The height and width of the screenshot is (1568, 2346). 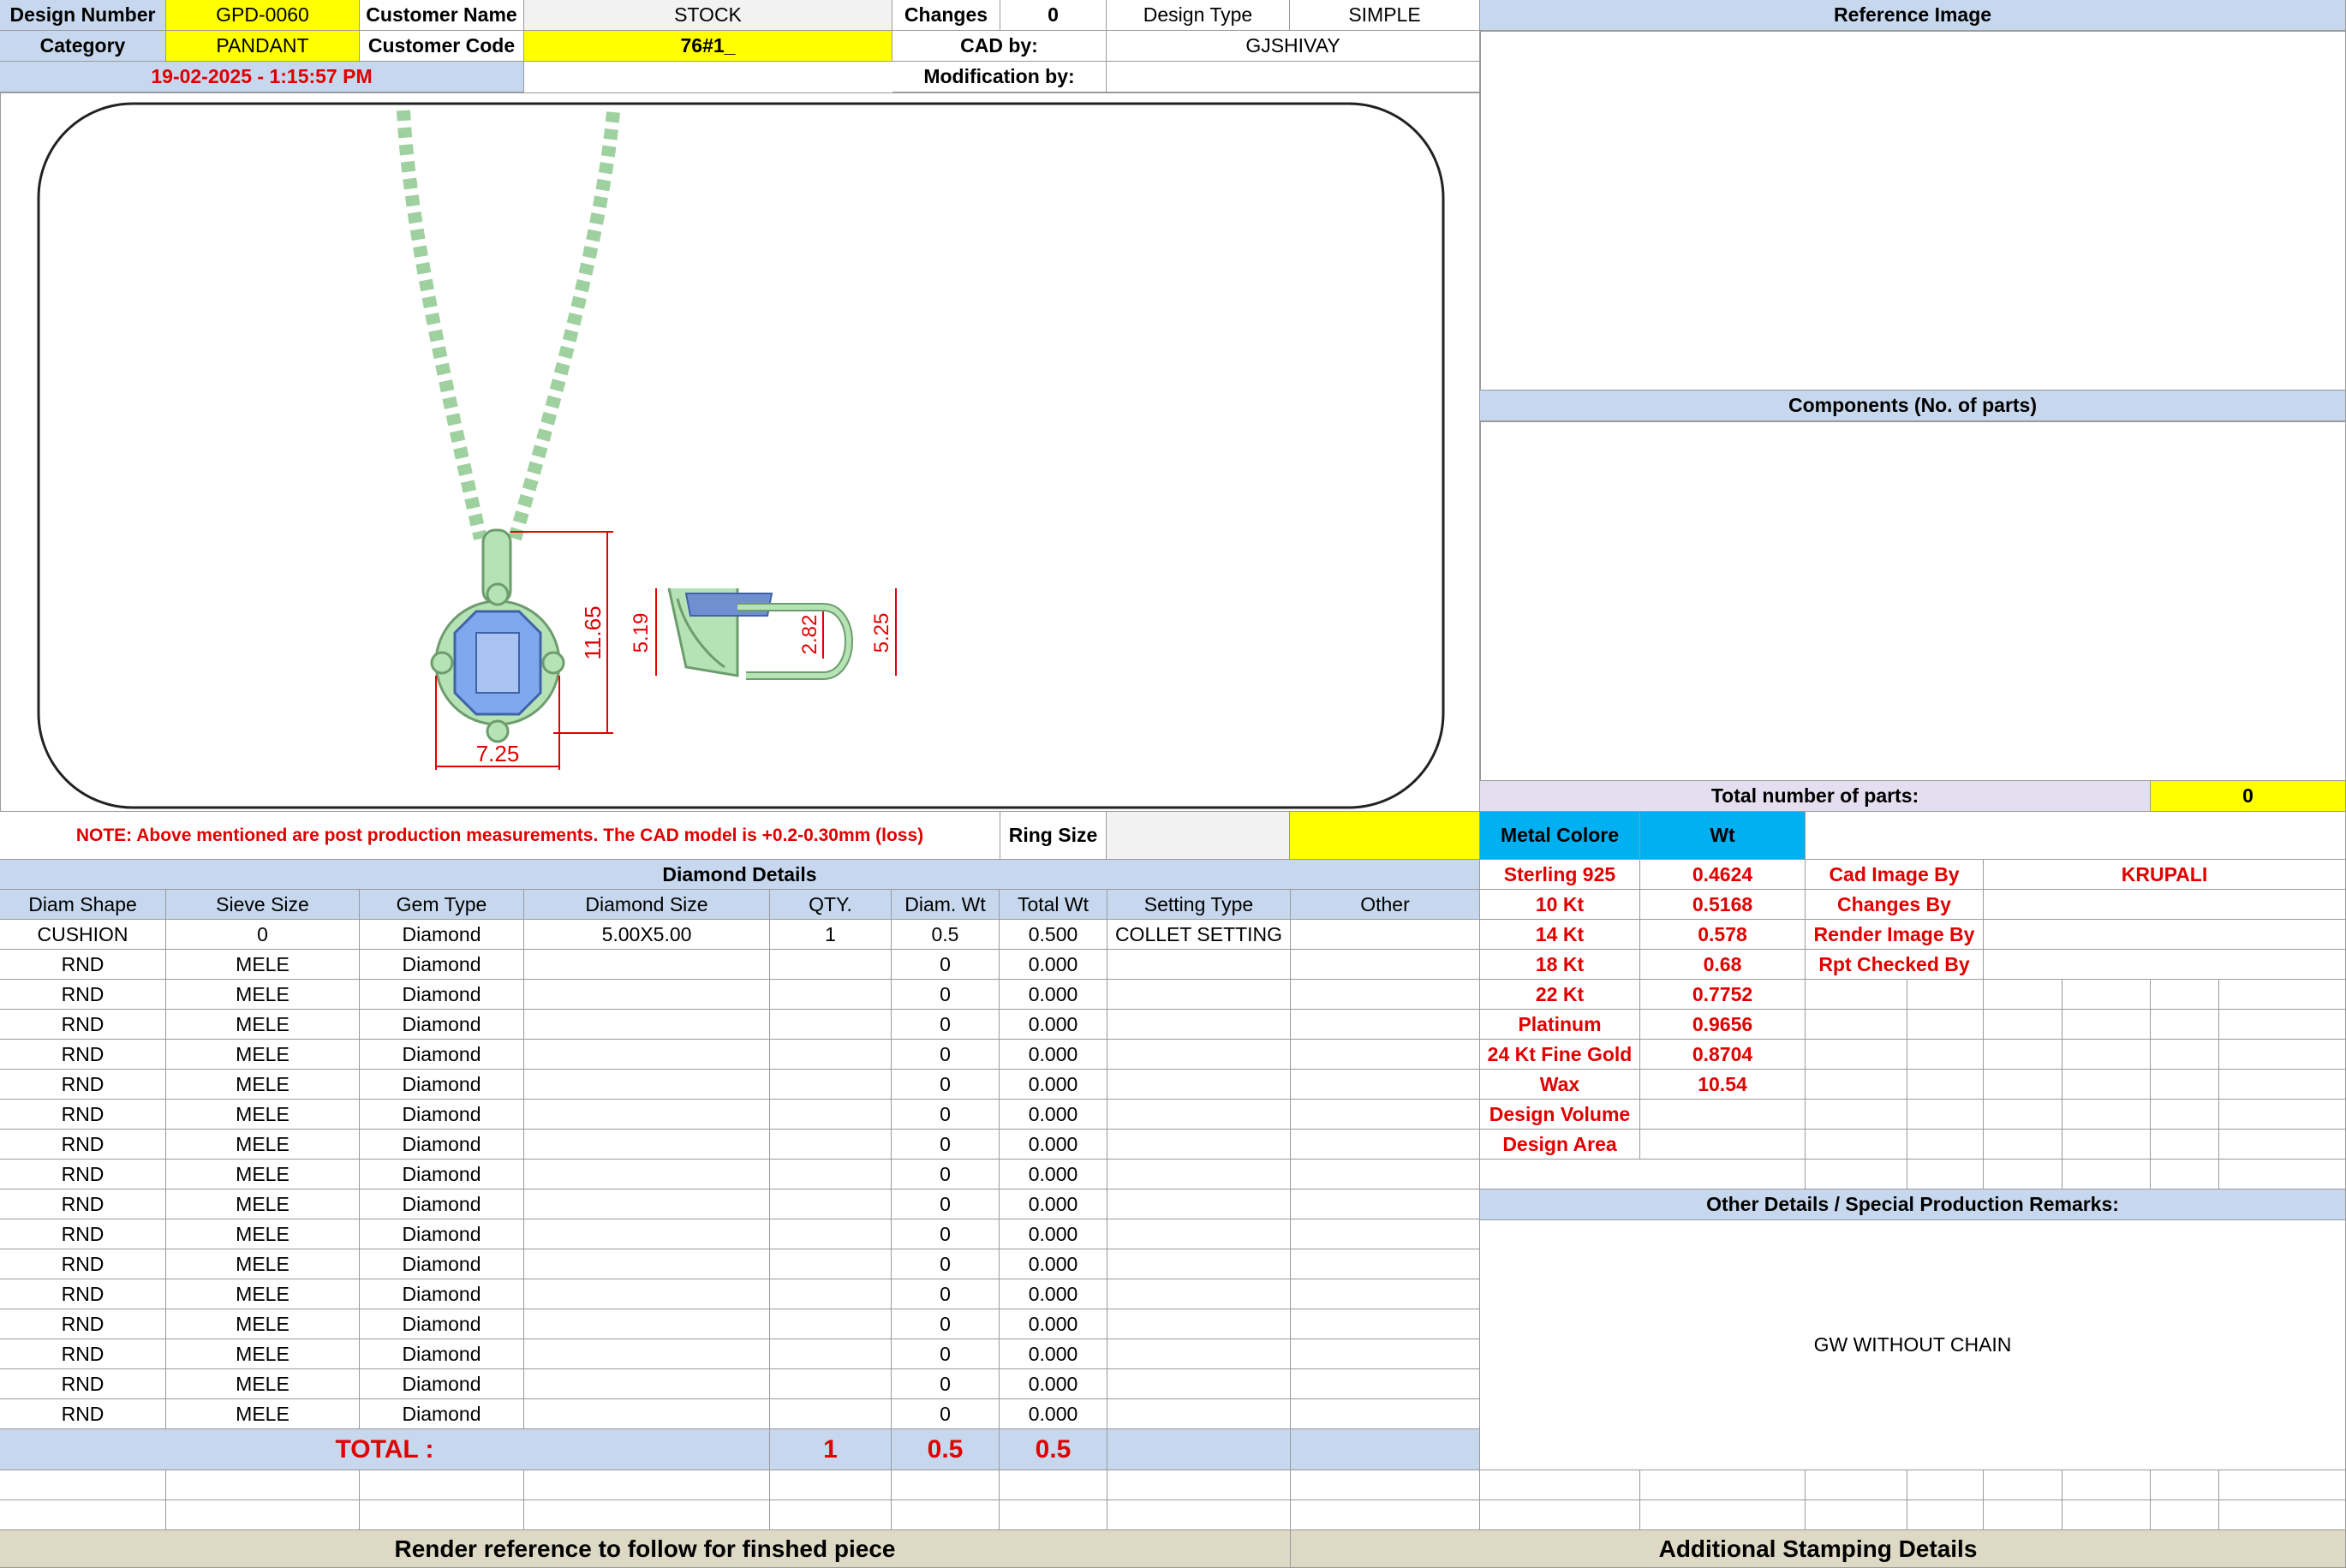 I want to click on ring-size-input, so click(x=1198, y=836).